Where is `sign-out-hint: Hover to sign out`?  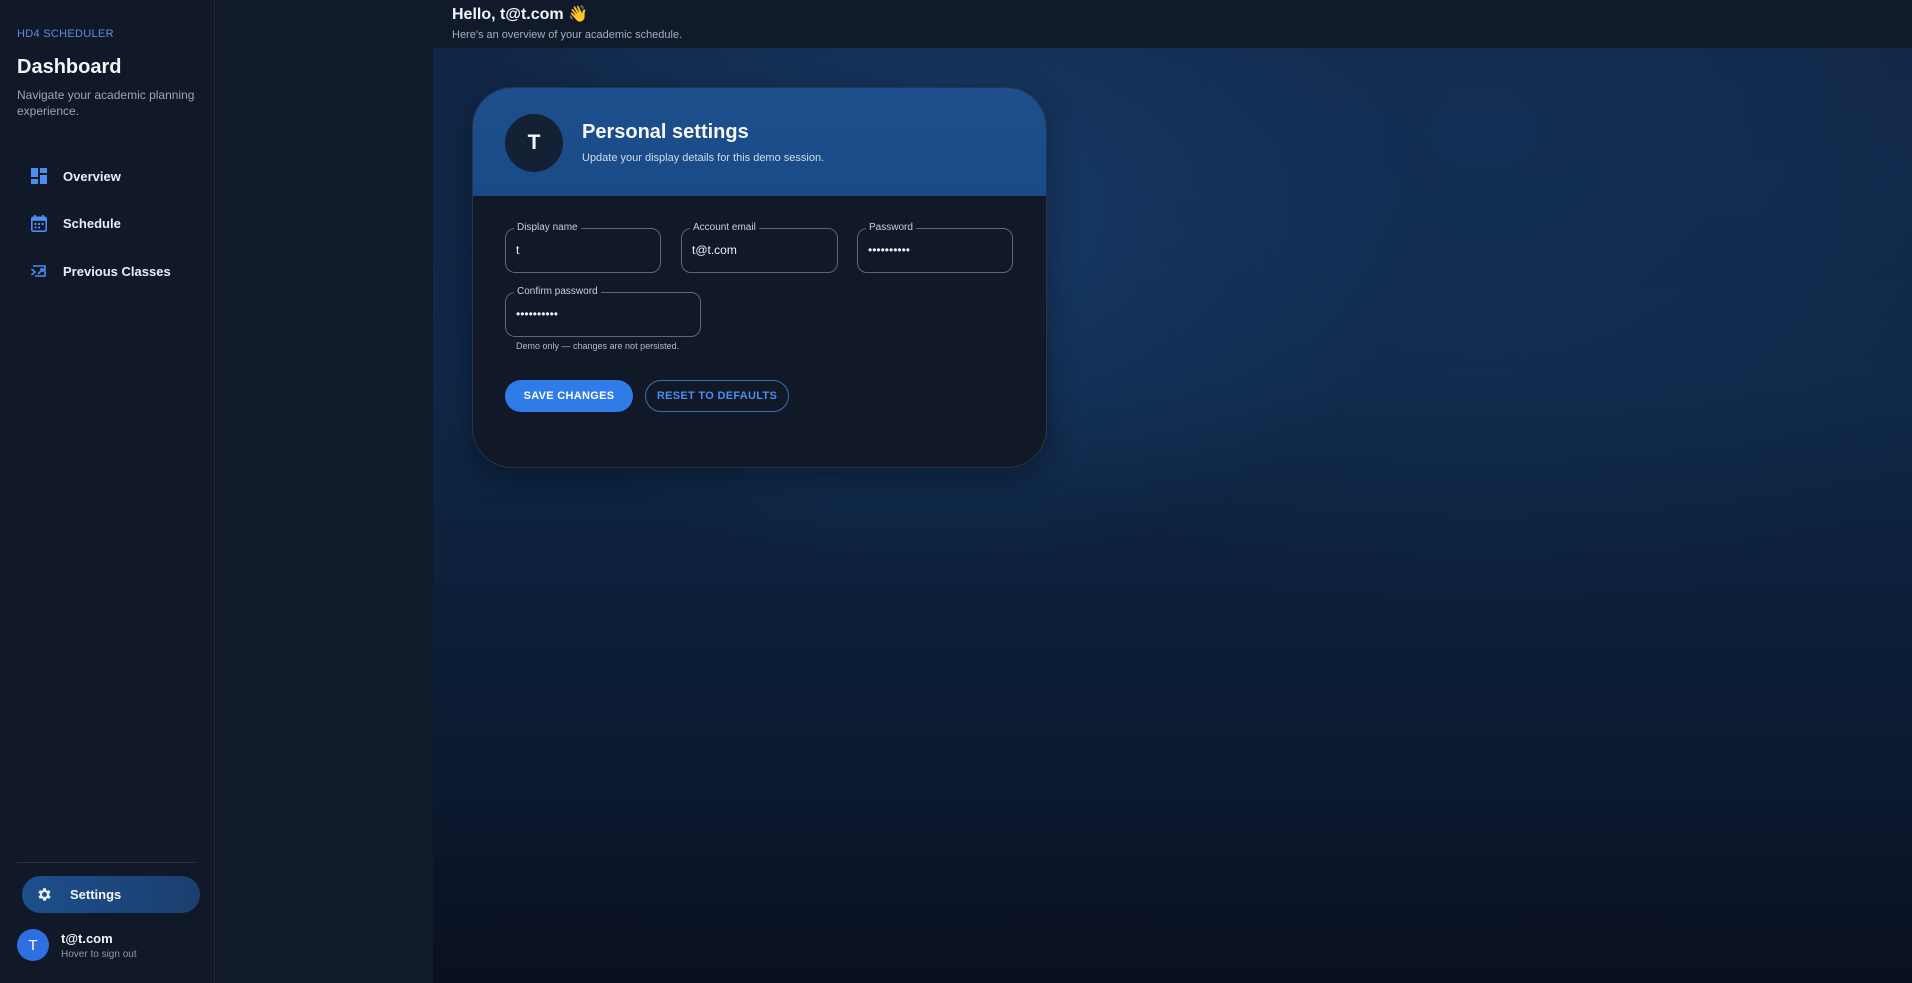
sign-out-hint: Hover to sign out is located at coordinates (99, 954).